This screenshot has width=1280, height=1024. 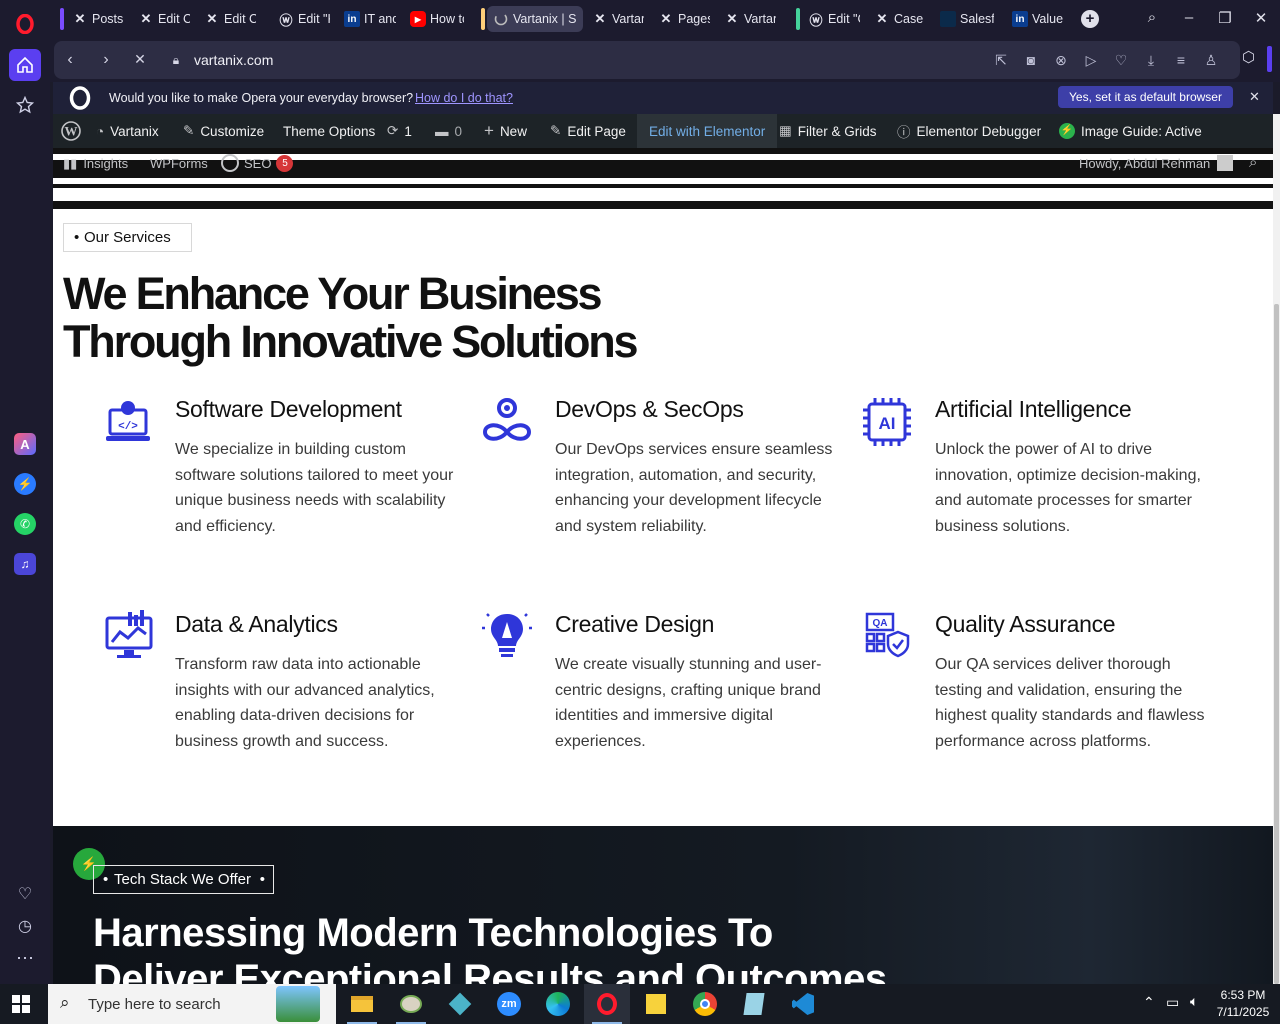 What do you see at coordinates (285, 163) in the screenshot?
I see `seo-count-badge: 5` at bounding box center [285, 163].